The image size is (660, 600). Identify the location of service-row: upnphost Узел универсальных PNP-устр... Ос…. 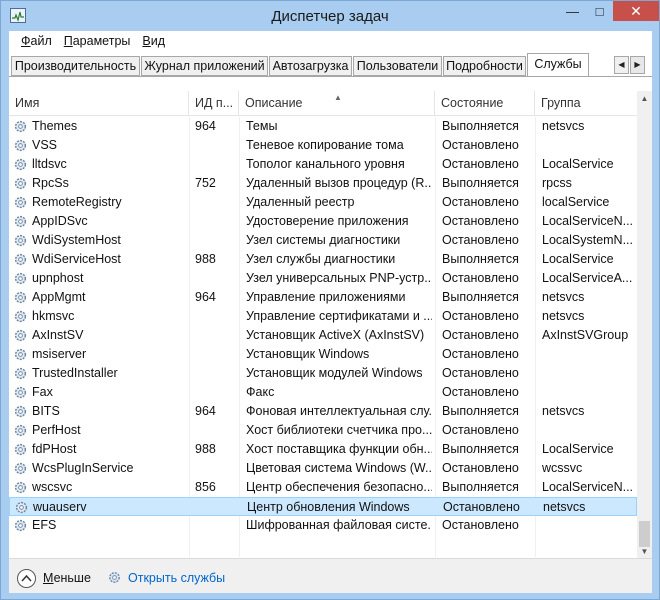
(323, 278).